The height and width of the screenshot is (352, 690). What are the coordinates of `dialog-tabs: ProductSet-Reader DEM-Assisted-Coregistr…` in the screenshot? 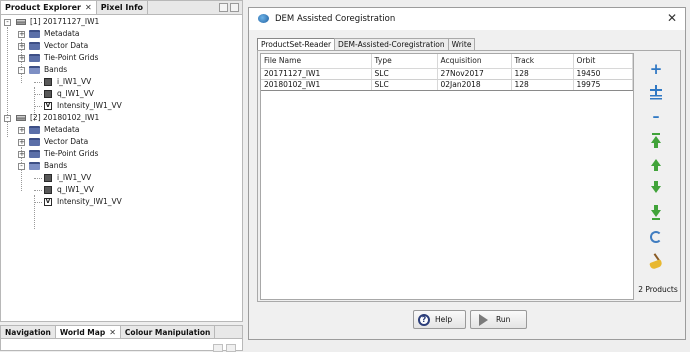 It's located at (366, 44).